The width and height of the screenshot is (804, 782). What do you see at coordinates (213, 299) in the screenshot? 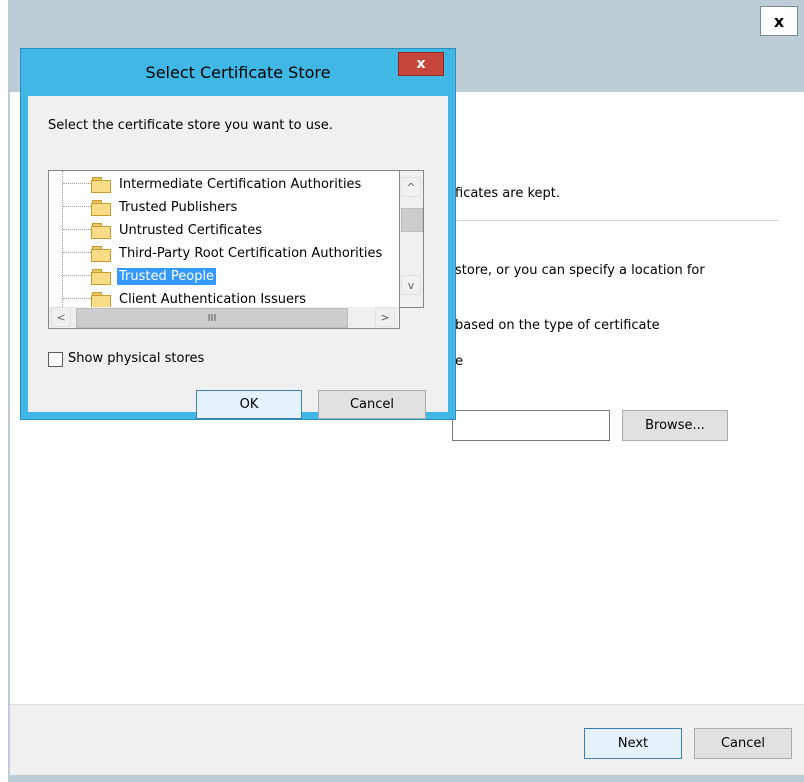
I see `tree-item-label: Client Authentication Issuers` at bounding box center [213, 299].